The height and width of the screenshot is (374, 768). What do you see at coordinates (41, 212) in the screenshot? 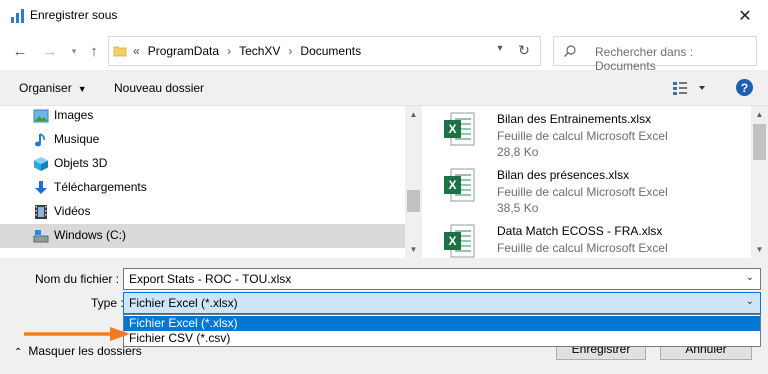
I see `videos-icon` at bounding box center [41, 212].